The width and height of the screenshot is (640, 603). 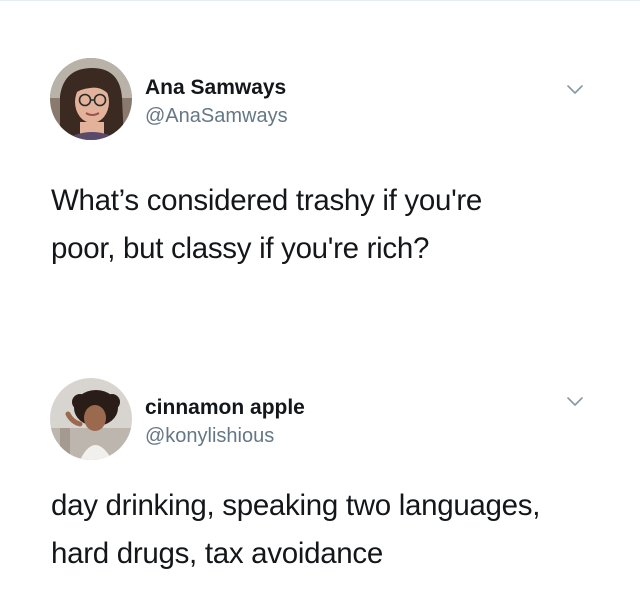 I want to click on tweet-text-line: hard drugs, tax avoidance, so click(x=217, y=553).